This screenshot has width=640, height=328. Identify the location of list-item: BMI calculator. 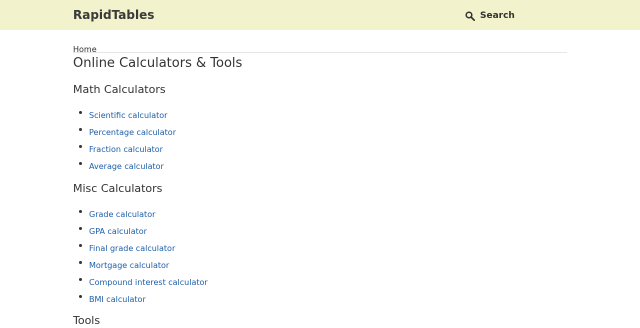
(143, 299).